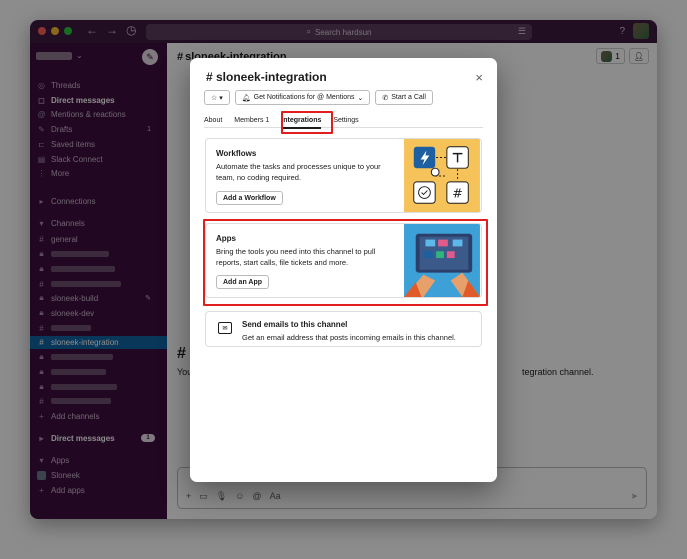 Image resolution: width=687 pixels, height=559 pixels. Describe the element at coordinates (307, 122) in the screenshot. I see `integrations-tab-highlight` at that location.